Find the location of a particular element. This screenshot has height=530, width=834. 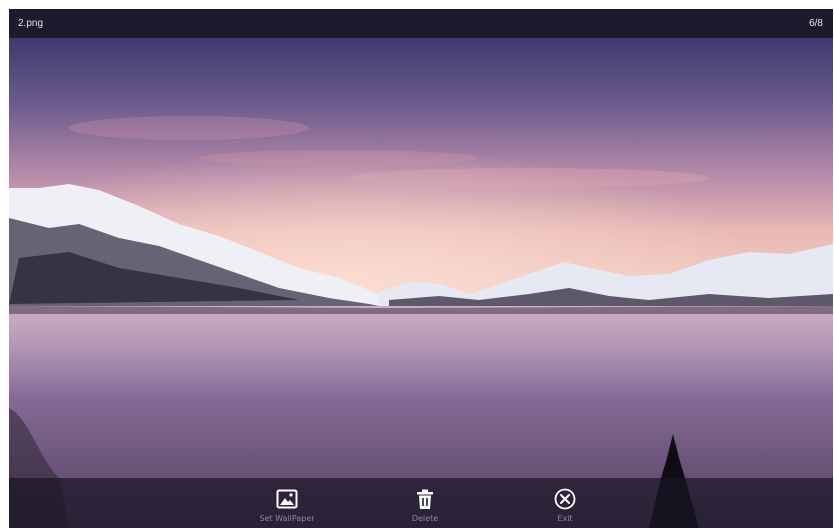

exit-label: Exit is located at coordinates (565, 518).